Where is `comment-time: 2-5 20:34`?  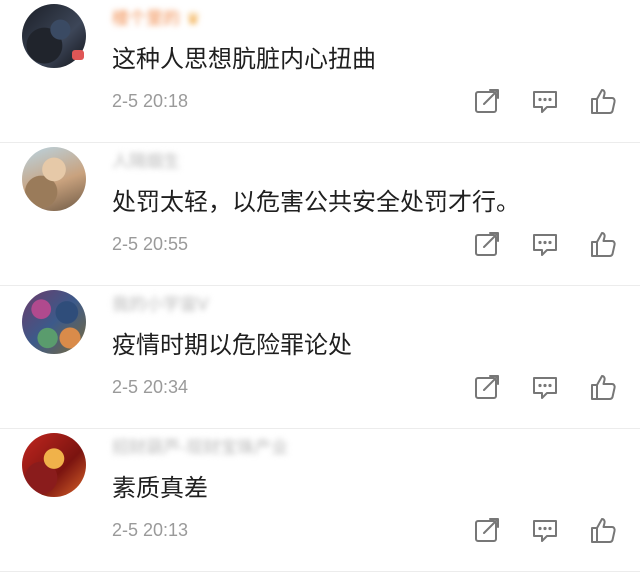
comment-time: 2-5 20:34 is located at coordinates (150, 387).